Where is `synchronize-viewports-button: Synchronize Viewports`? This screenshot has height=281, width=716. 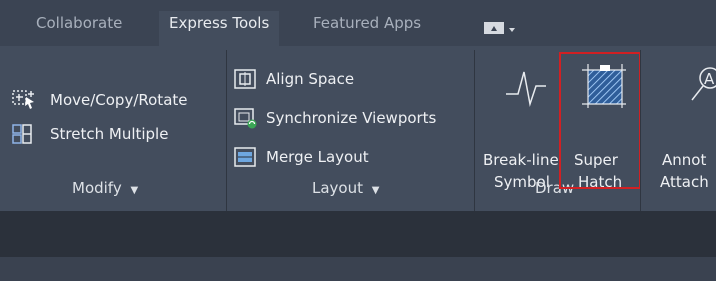
synchronize-viewports-button: Synchronize Viewports is located at coordinates (351, 118).